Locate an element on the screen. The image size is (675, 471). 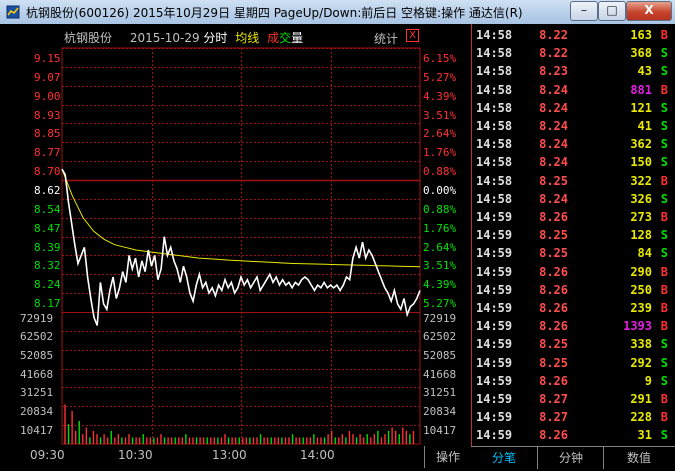
chart-header: 杭钢股份 2015-10-29 分时 均线 成交量 is located at coordinates (183, 37).